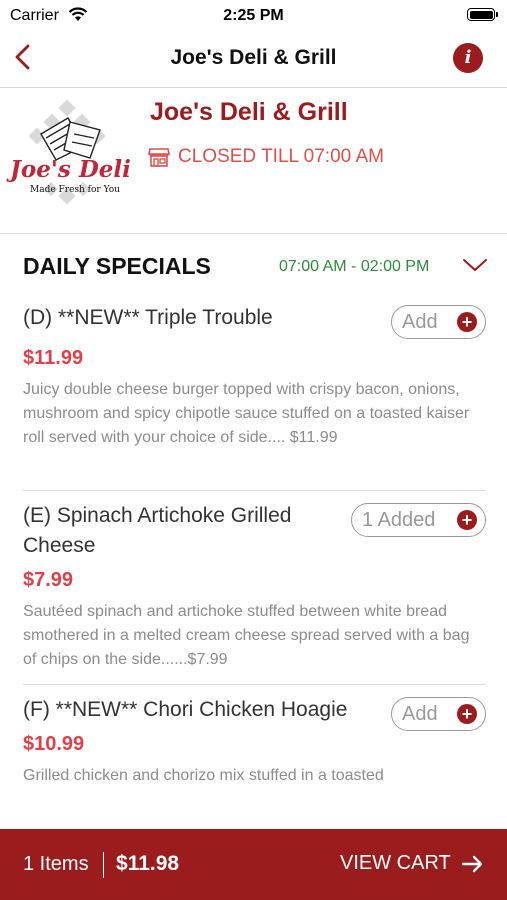 Image resolution: width=507 pixels, height=900 pixels. I want to click on add-button-label: 1 Added, so click(399, 519).